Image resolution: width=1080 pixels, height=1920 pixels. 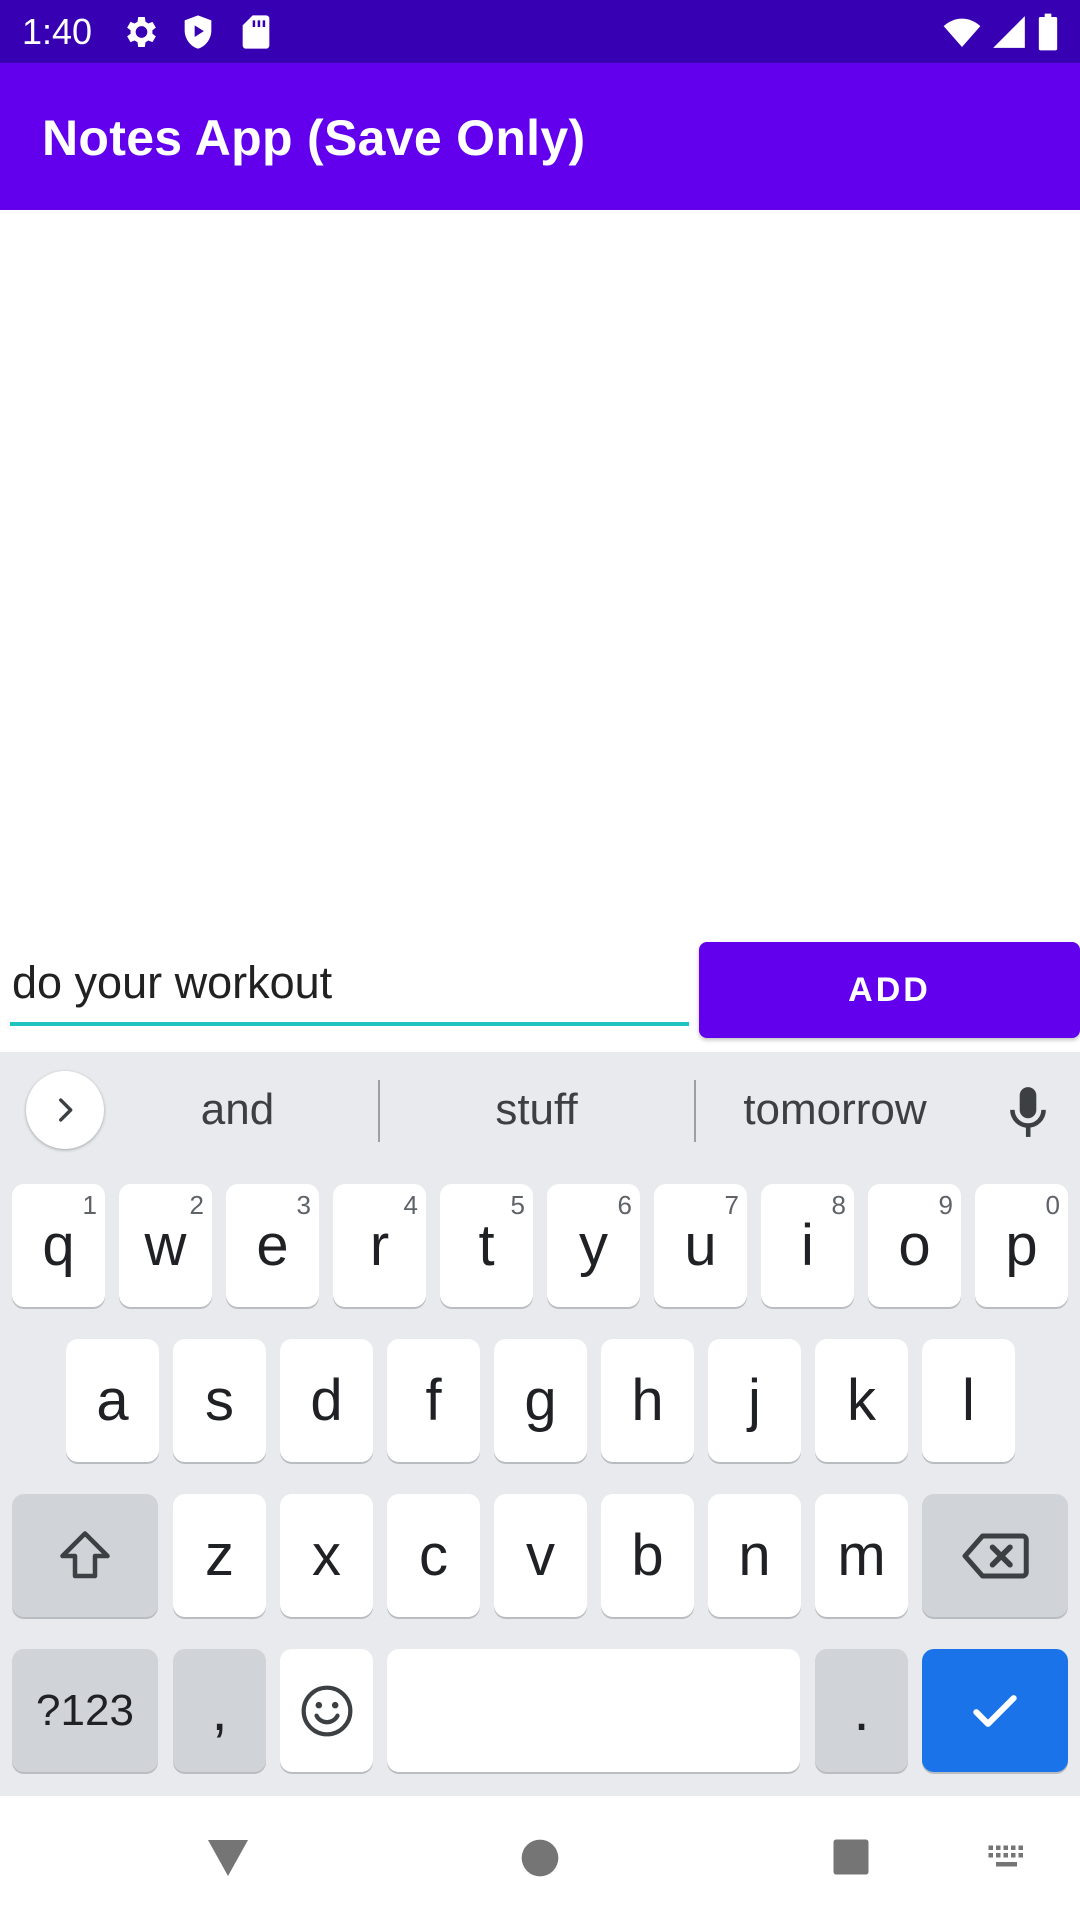 What do you see at coordinates (593, 1710) in the screenshot?
I see `space-key` at bounding box center [593, 1710].